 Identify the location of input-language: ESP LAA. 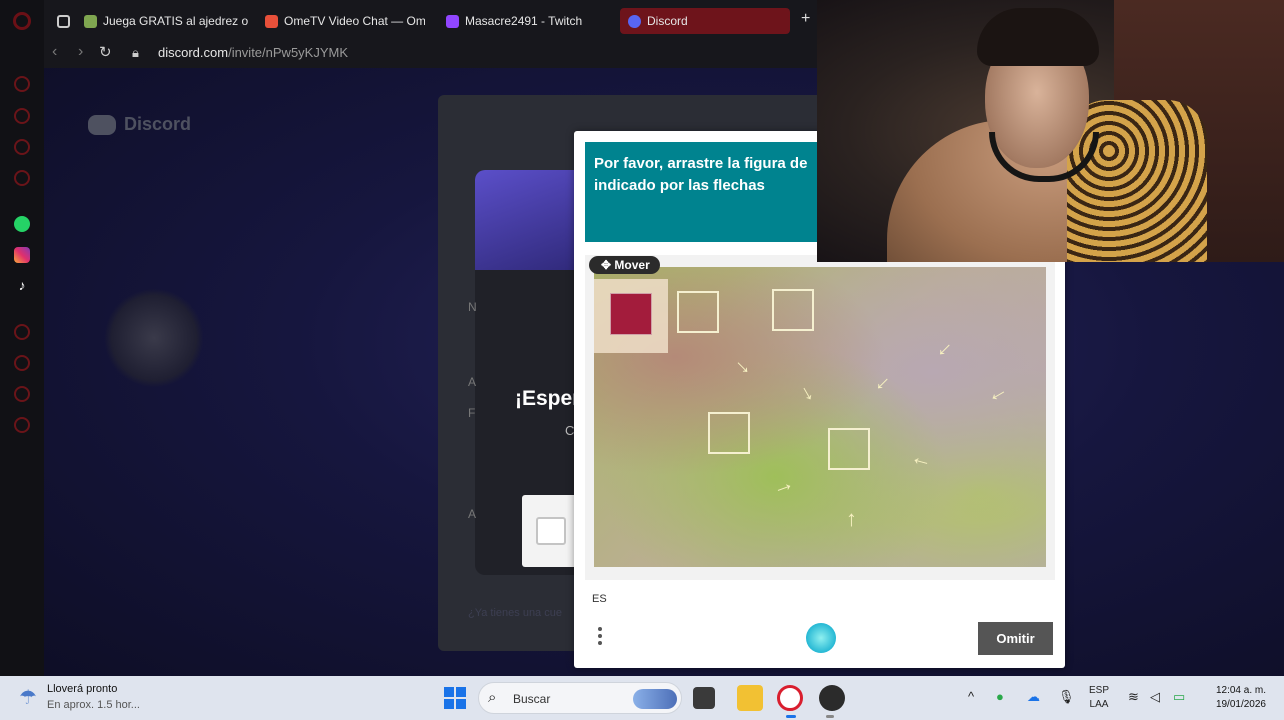
(1099, 698).